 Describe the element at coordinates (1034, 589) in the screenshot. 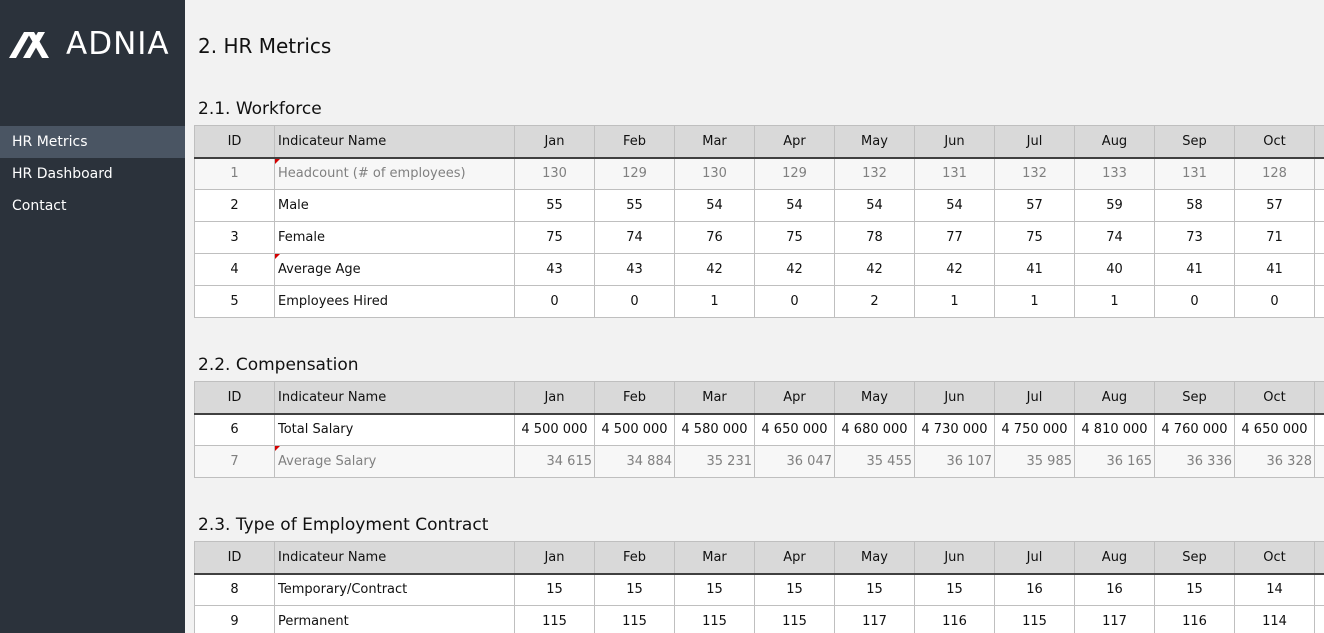

I see `month-value-cell: 16` at that location.